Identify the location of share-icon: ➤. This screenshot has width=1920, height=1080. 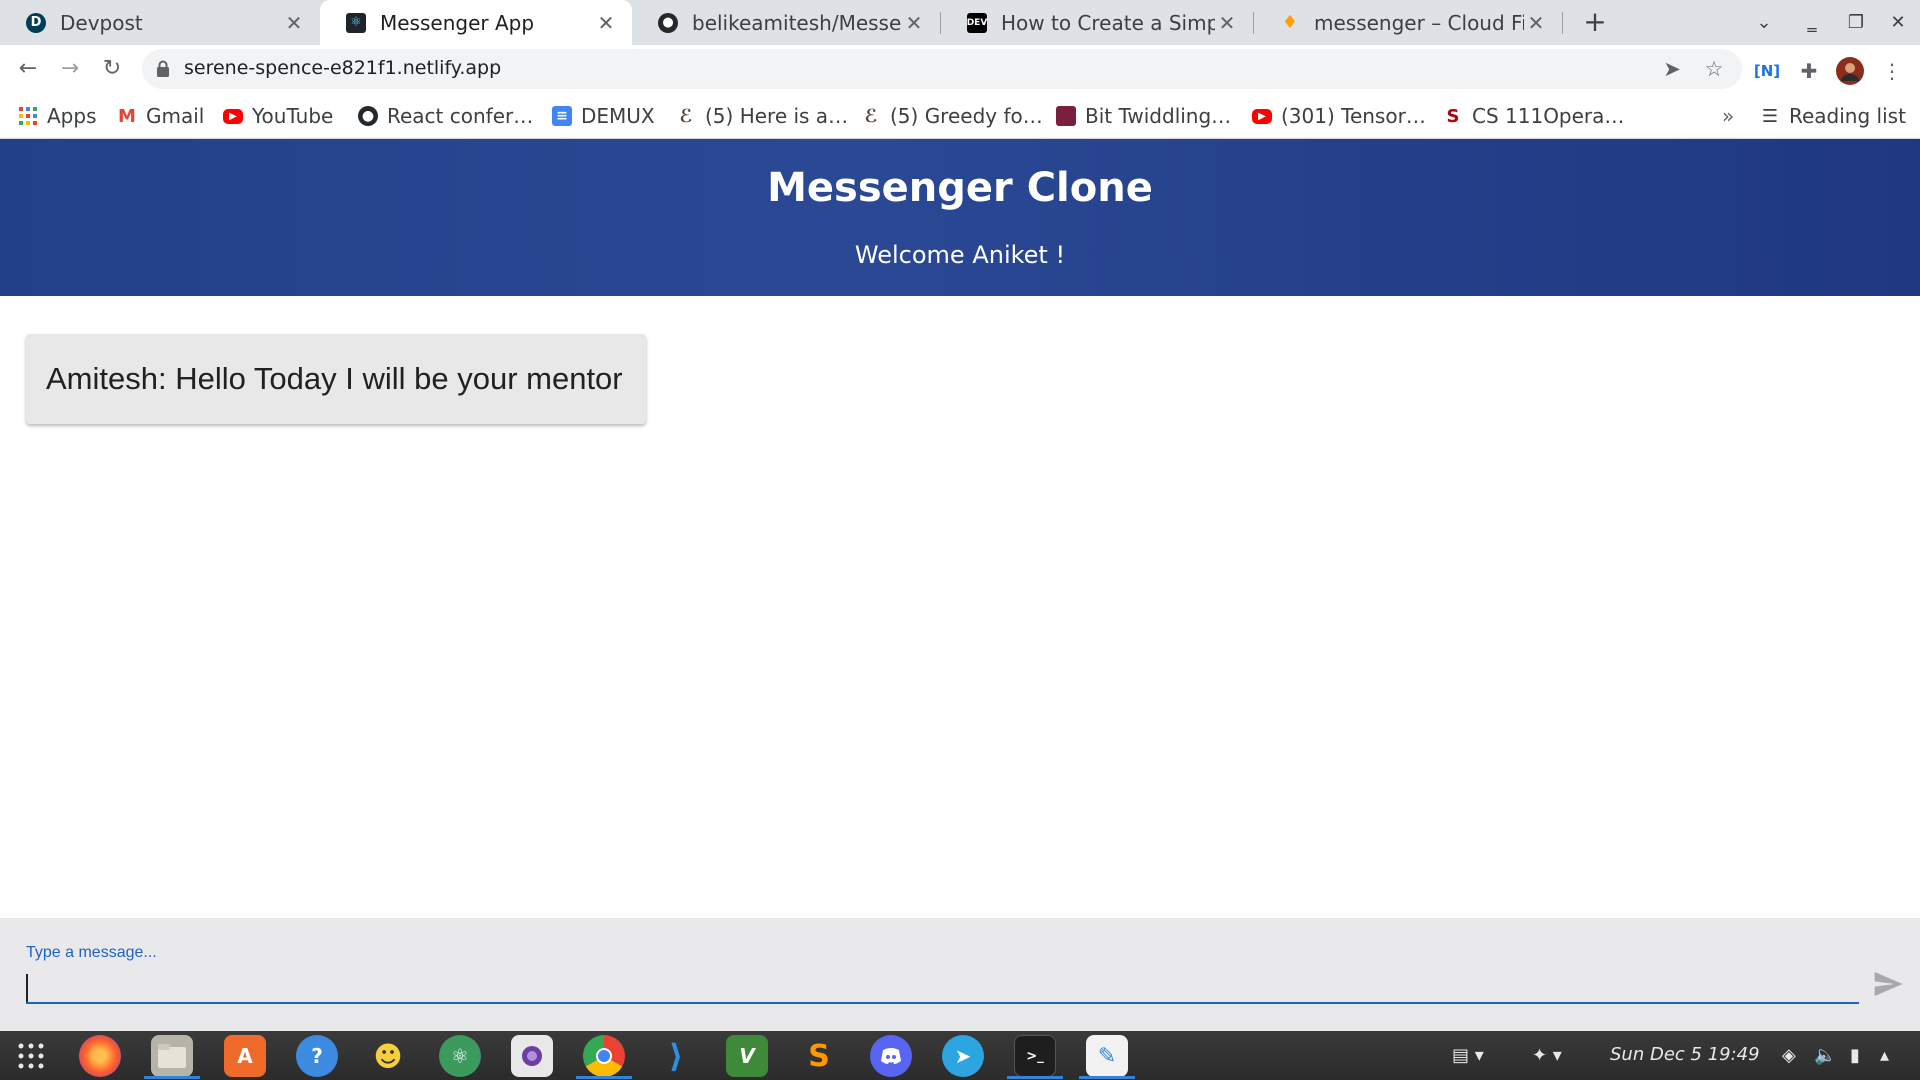
(1672, 69).